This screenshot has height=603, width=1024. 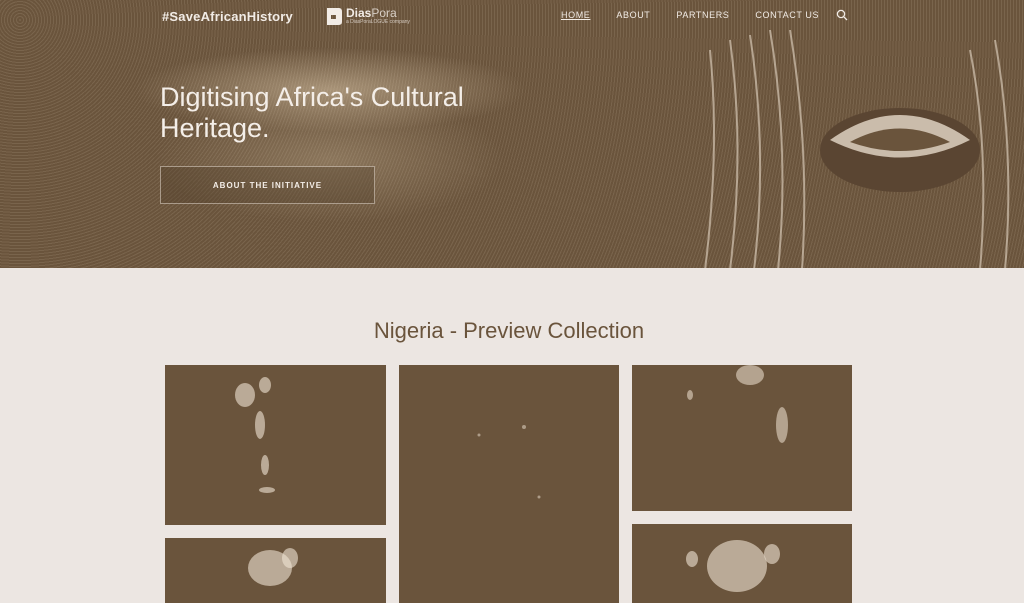 I want to click on diaspora-logo: DiasPora a DiasPoraLOGUE company, so click(x=367, y=16).